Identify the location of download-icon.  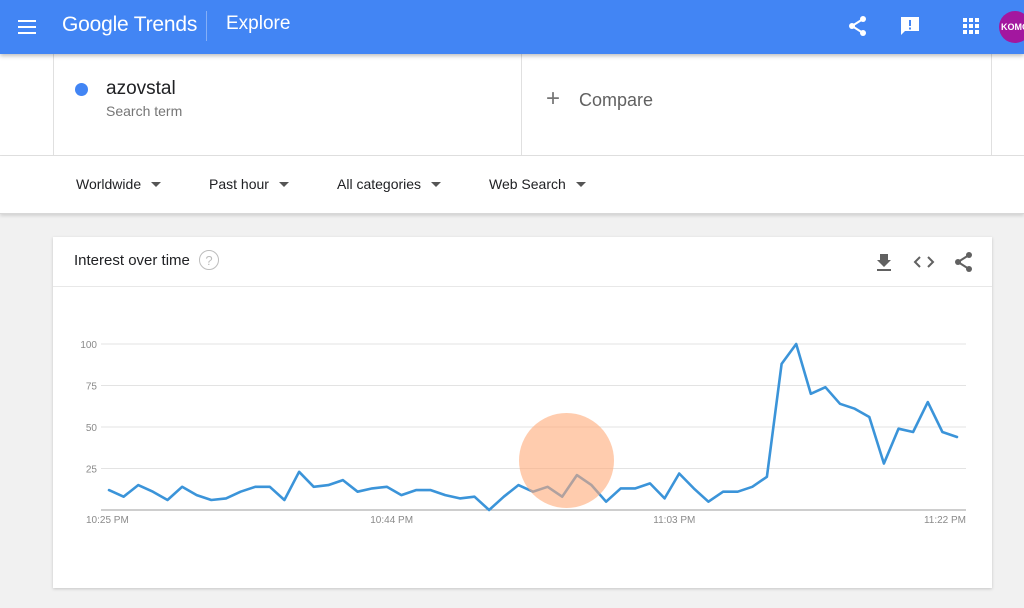
(884, 262).